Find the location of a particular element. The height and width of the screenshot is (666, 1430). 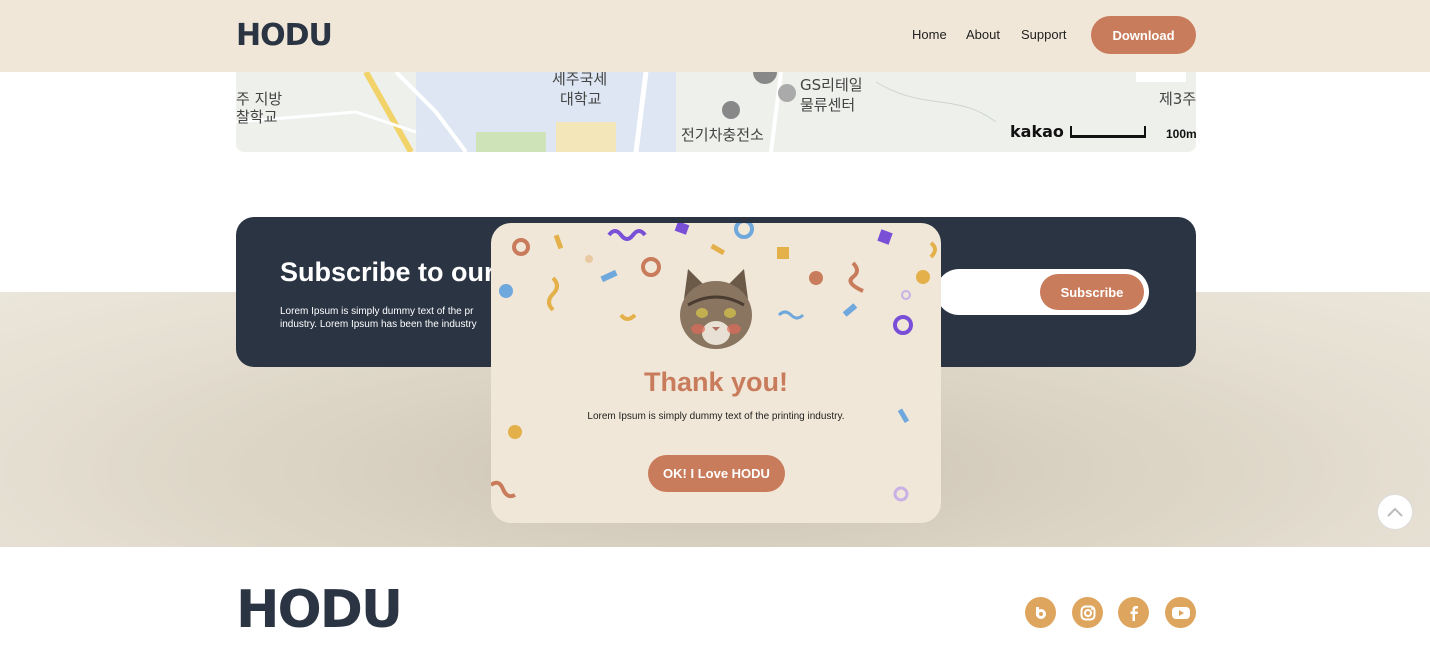

modal-title: Thank you! is located at coordinates (715, 382).